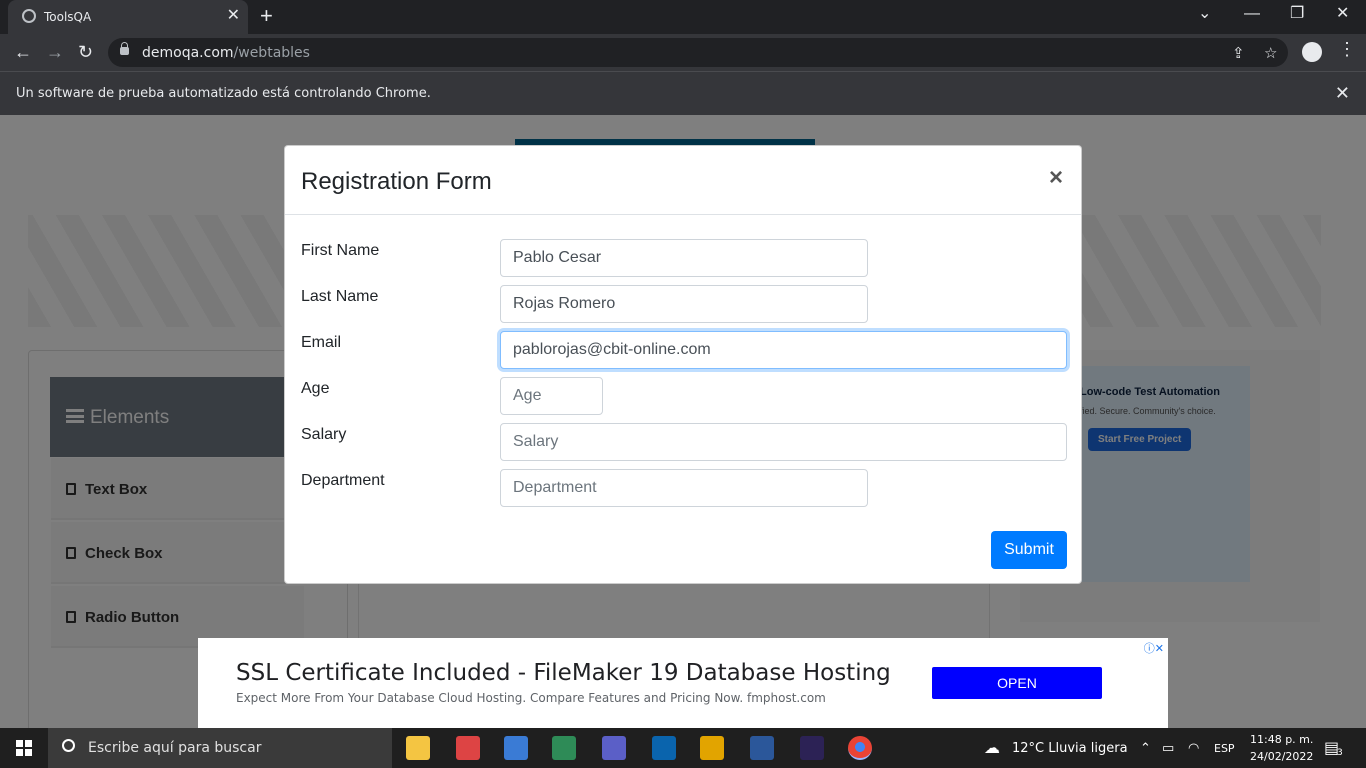 The width and height of the screenshot is (1366, 768). What do you see at coordinates (992, 747) in the screenshot?
I see `weather-cloud-icon: ☁` at bounding box center [992, 747].